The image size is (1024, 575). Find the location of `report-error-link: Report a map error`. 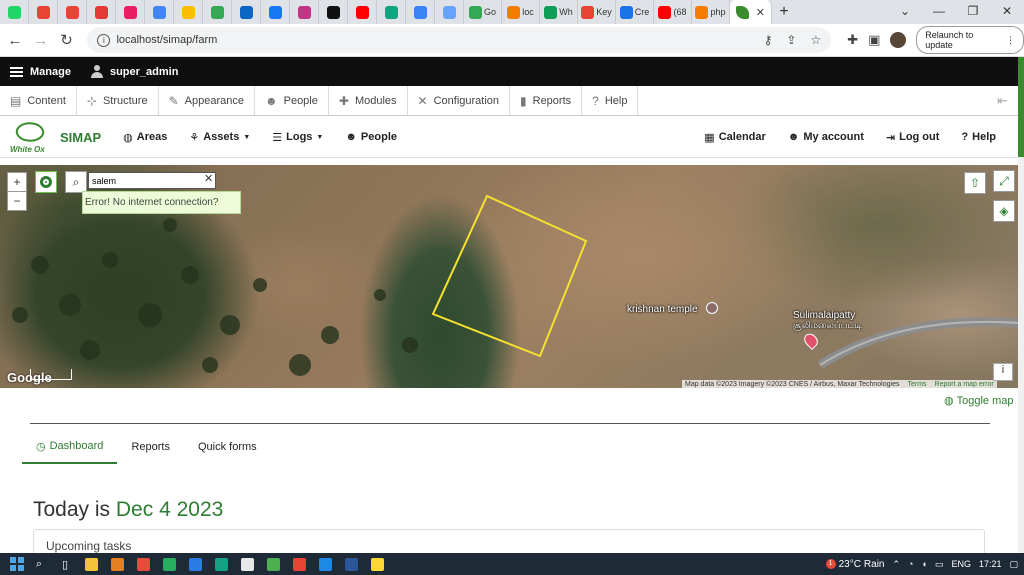

report-error-link: Report a map error is located at coordinates (964, 384).